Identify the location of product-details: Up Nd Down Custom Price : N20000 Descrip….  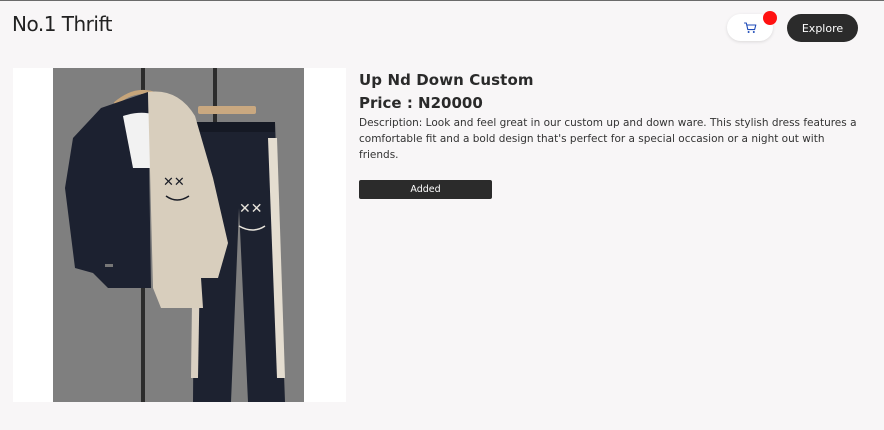
(611, 117).